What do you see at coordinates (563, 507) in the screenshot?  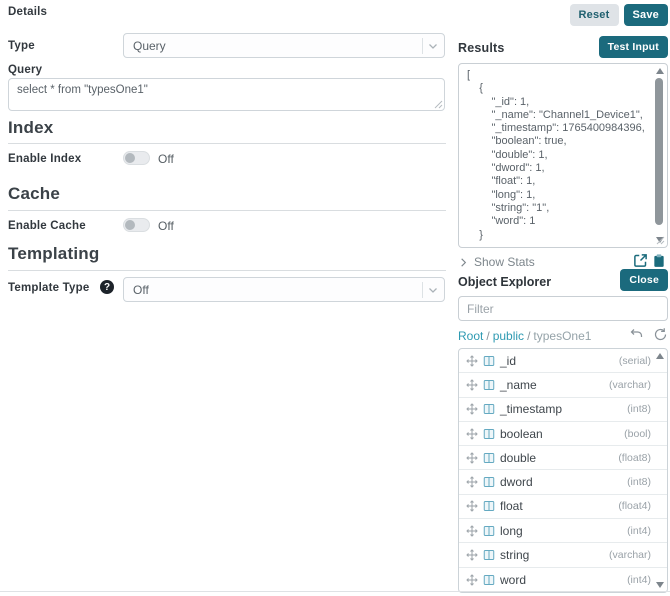 I see `field-row: float (float4)` at bounding box center [563, 507].